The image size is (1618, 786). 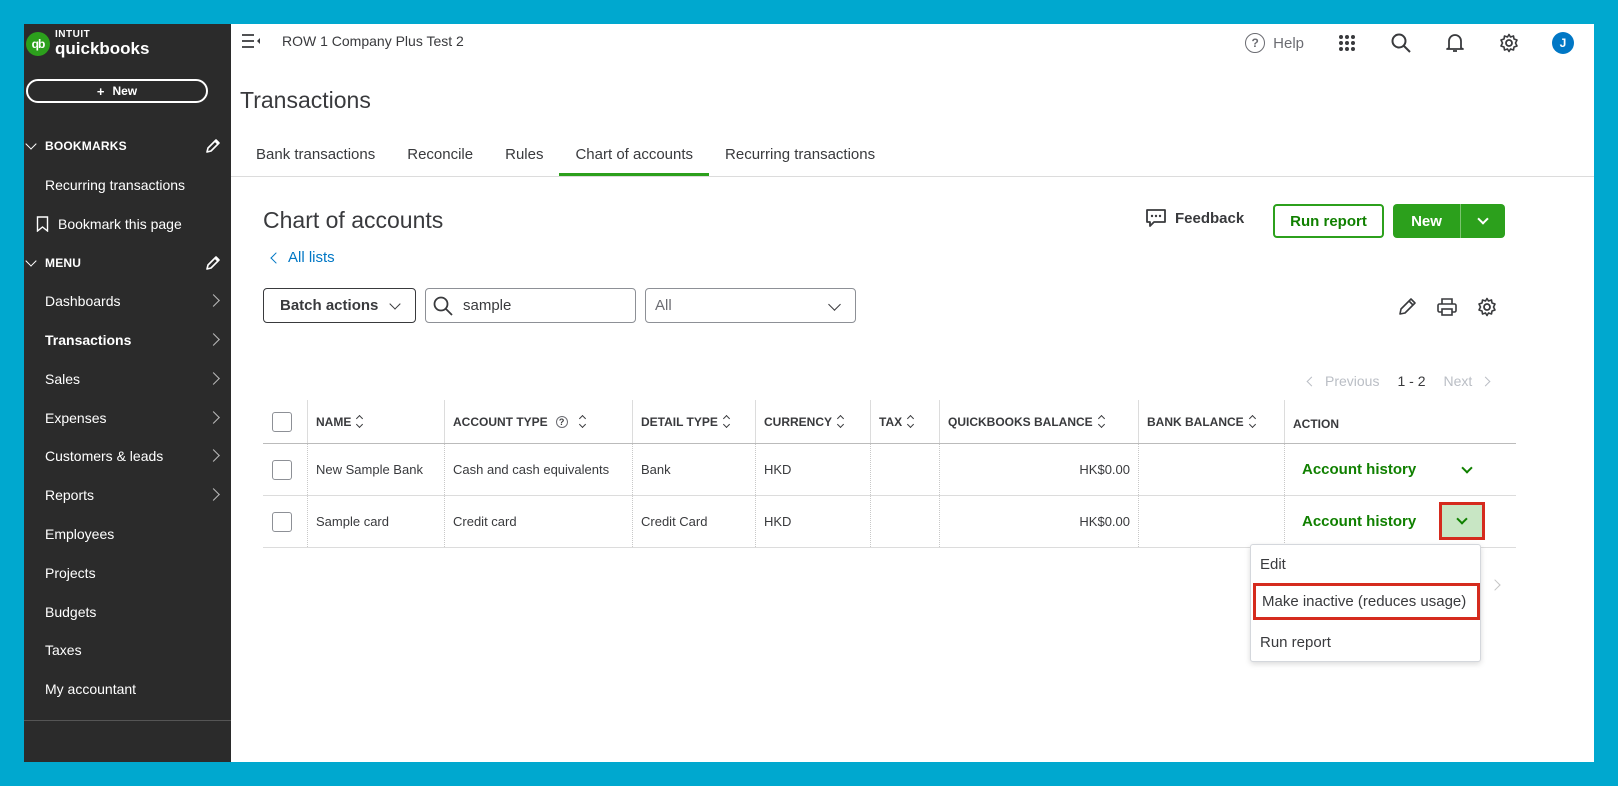 I want to click on sidebar-item-label: Sales, so click(x=63, y=379).